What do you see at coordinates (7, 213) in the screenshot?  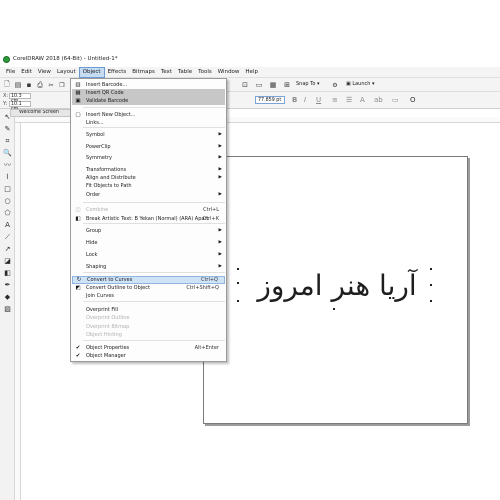 I see `polygon-tool-icon: ⬠` at bounding box center [7, 213].